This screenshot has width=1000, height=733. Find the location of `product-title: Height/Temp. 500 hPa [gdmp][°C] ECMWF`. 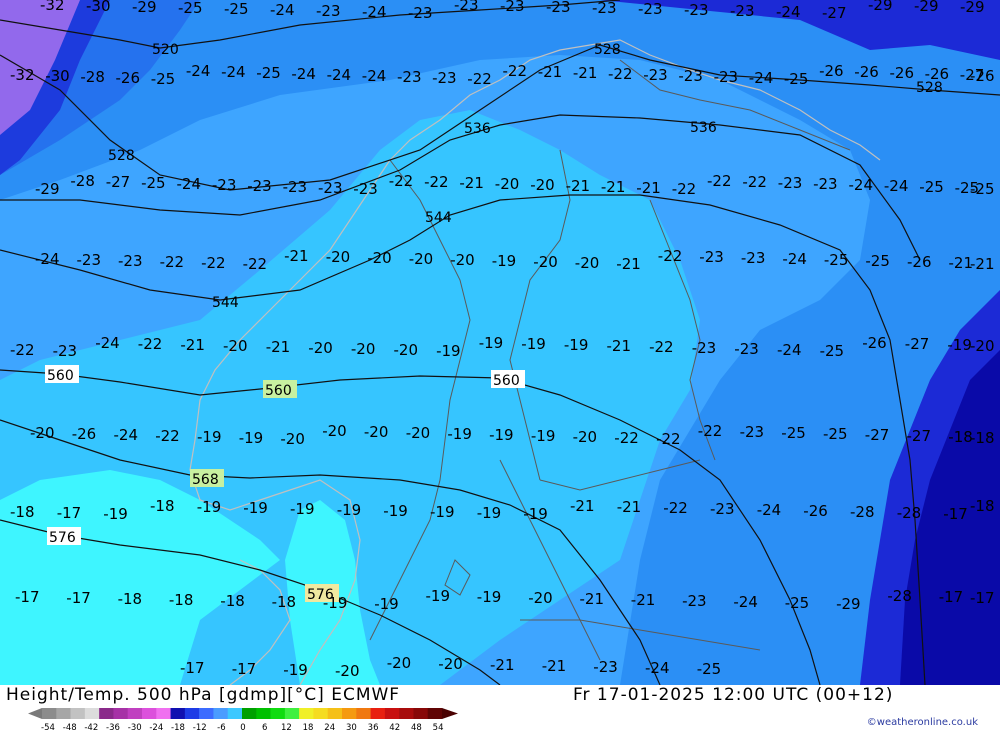

product-title: Height/Temp. 500 hPa [gdmp][°C] ECMWF is located at coordinates (203, 695).